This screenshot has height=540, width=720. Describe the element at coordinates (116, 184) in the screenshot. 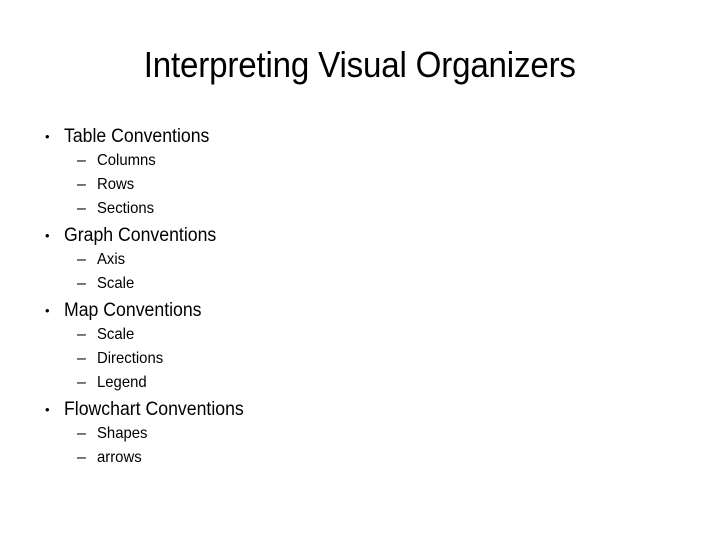

I see `bullet-label: Rows` at that location.